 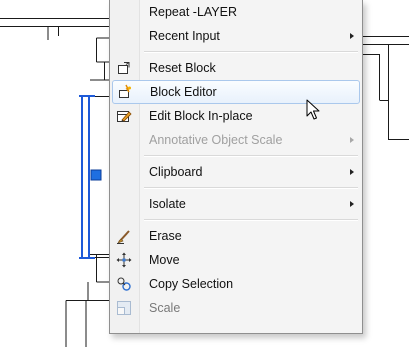 What do you see at coordinates (236, 204) in the screenshot?
I see `menu-item-isolate: Isolate` at bounding box center [236, 204].